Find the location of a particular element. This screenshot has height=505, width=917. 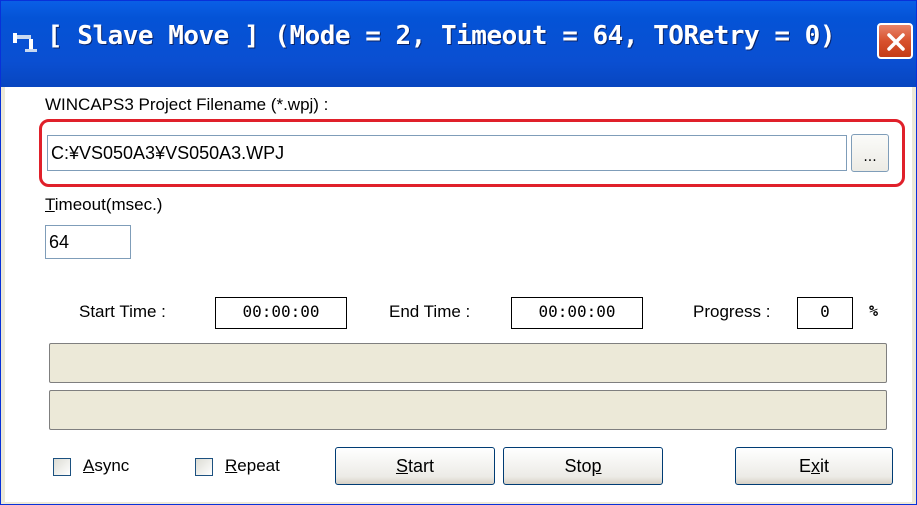

exit-button-key: x is located at coordinates (815, 466).